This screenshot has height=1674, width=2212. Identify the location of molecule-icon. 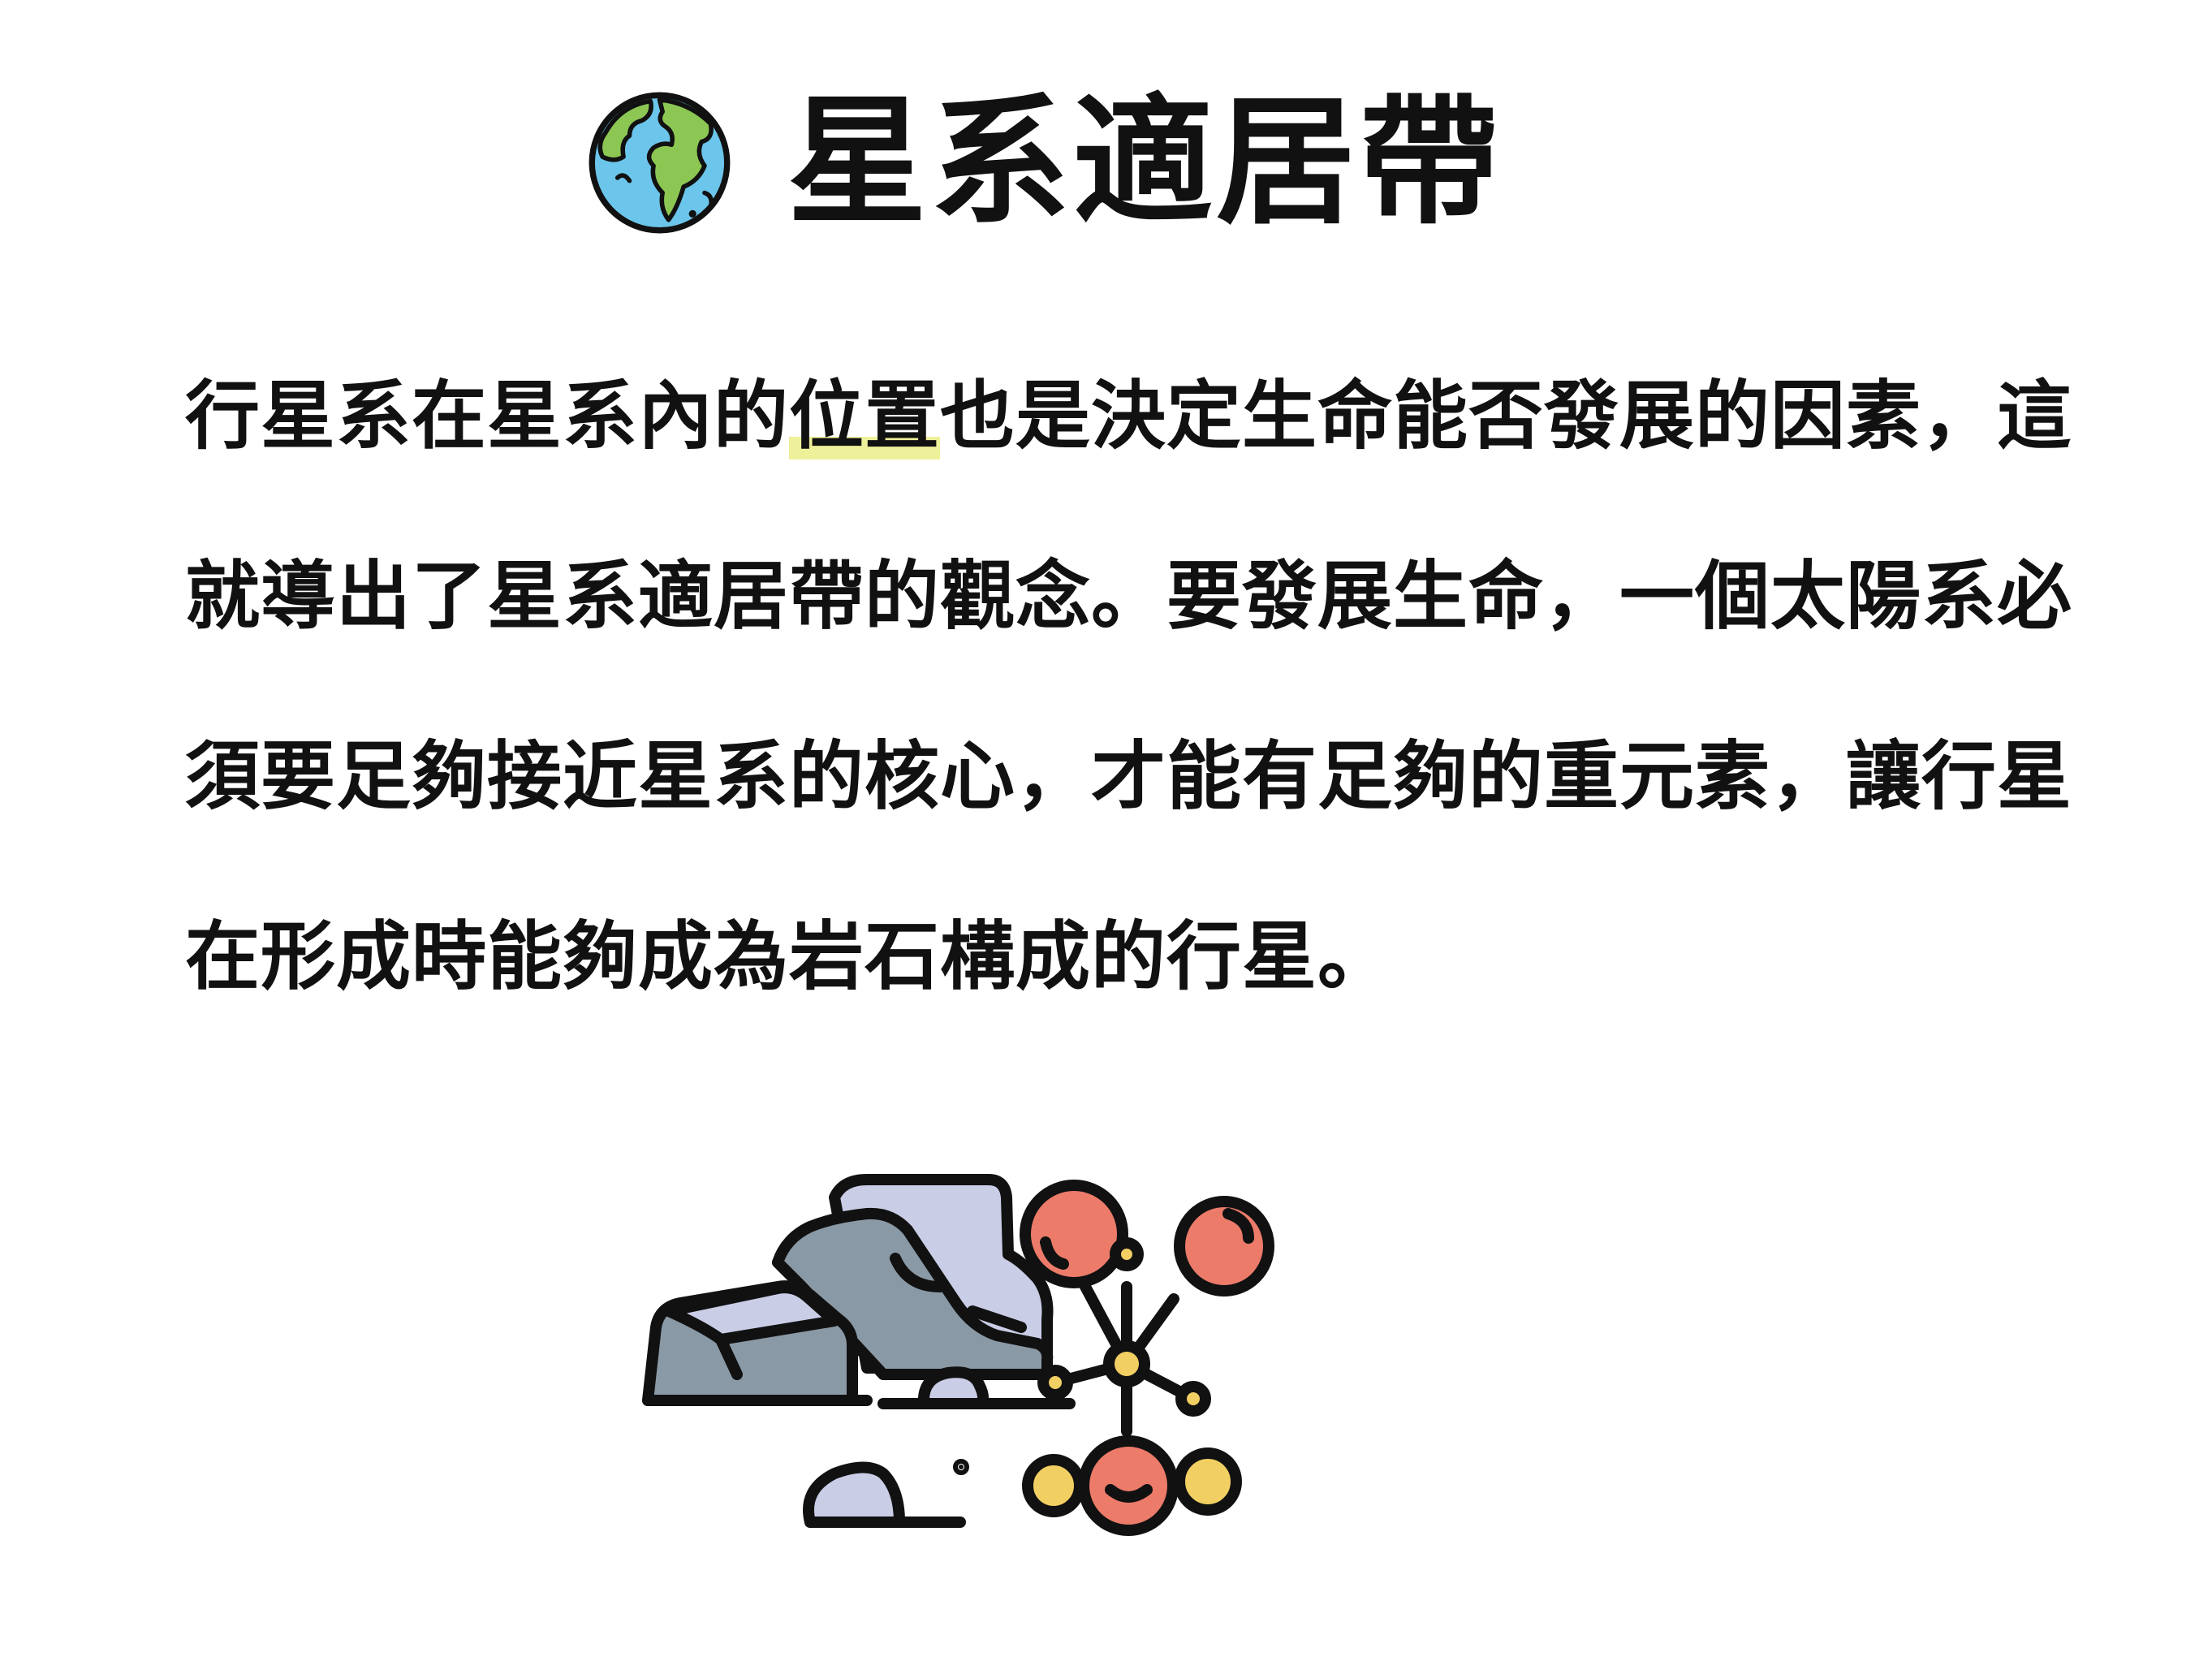
(1147, 1358).